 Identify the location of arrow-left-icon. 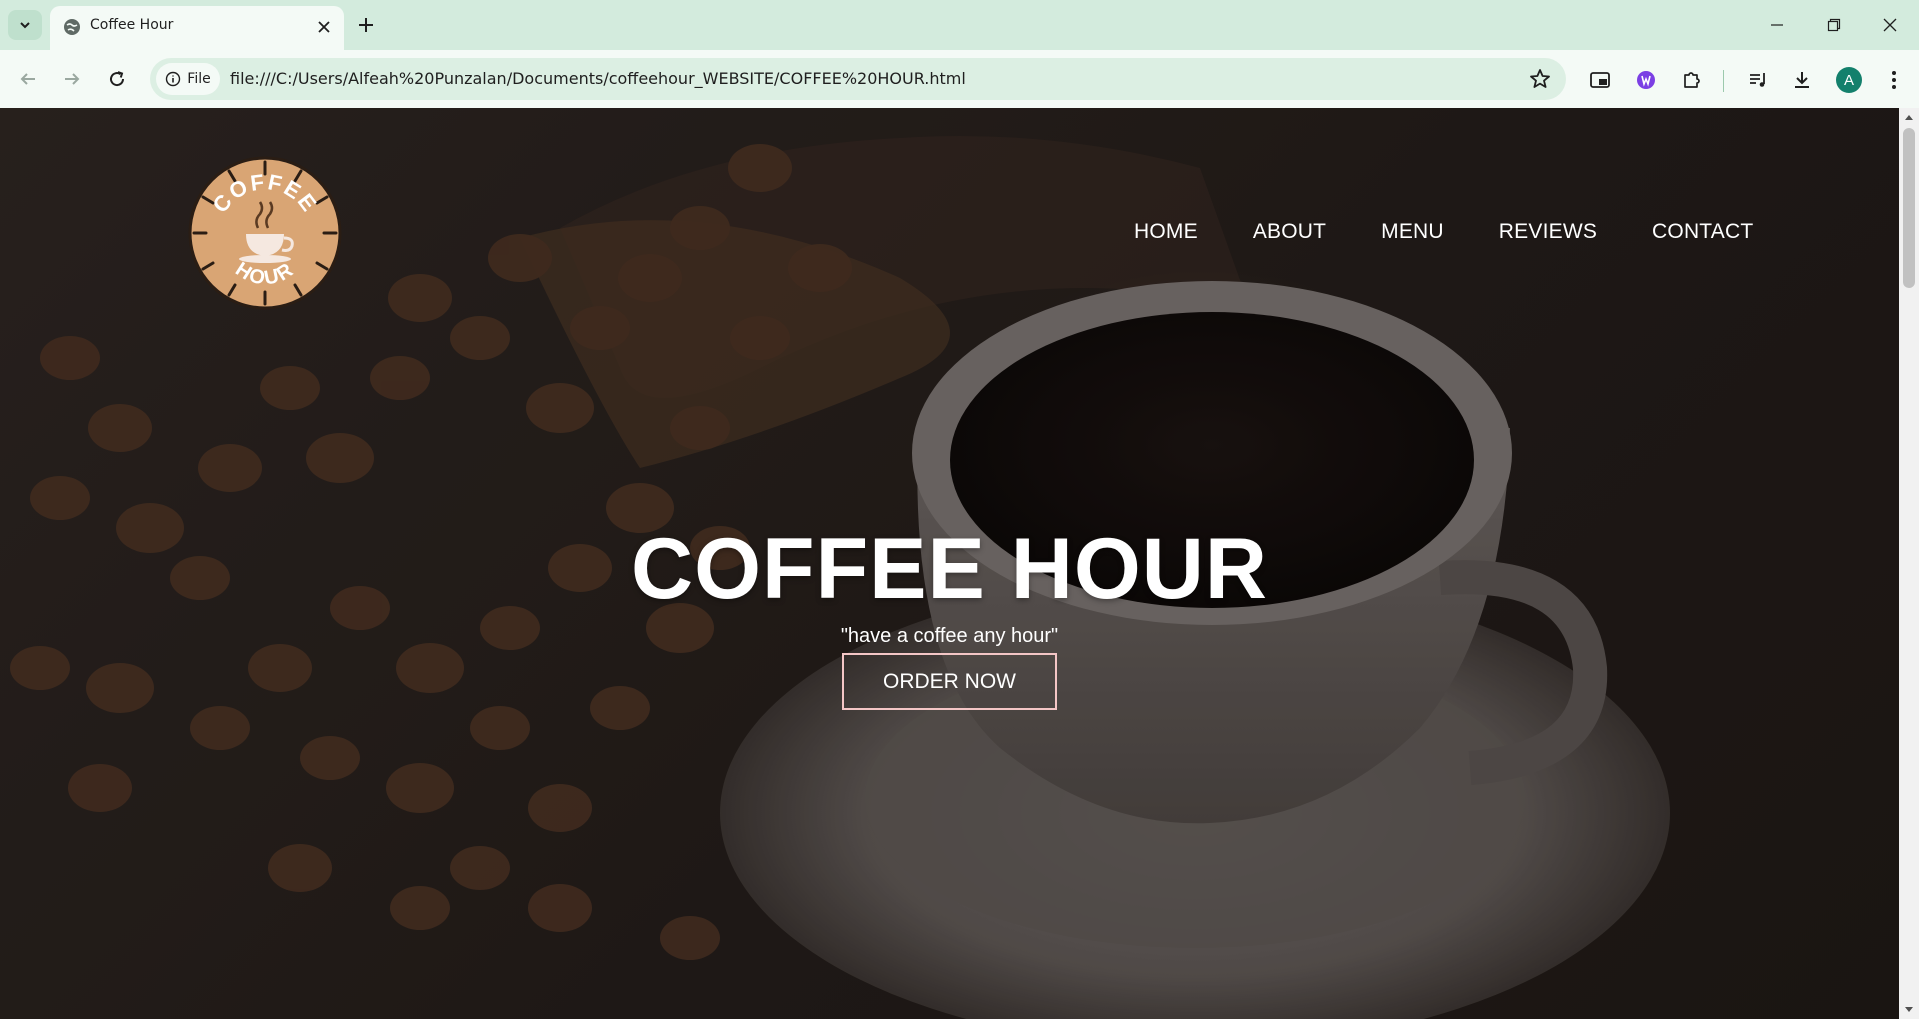
(27, 79).